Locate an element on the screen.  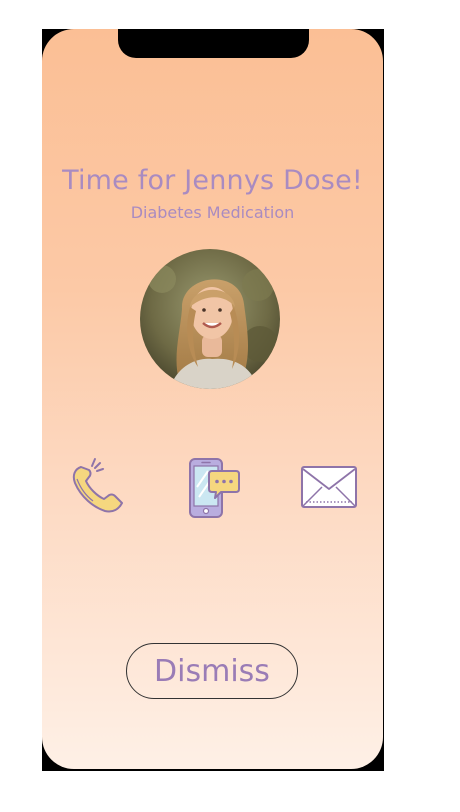
avatar is located at coordinates (210, 319).